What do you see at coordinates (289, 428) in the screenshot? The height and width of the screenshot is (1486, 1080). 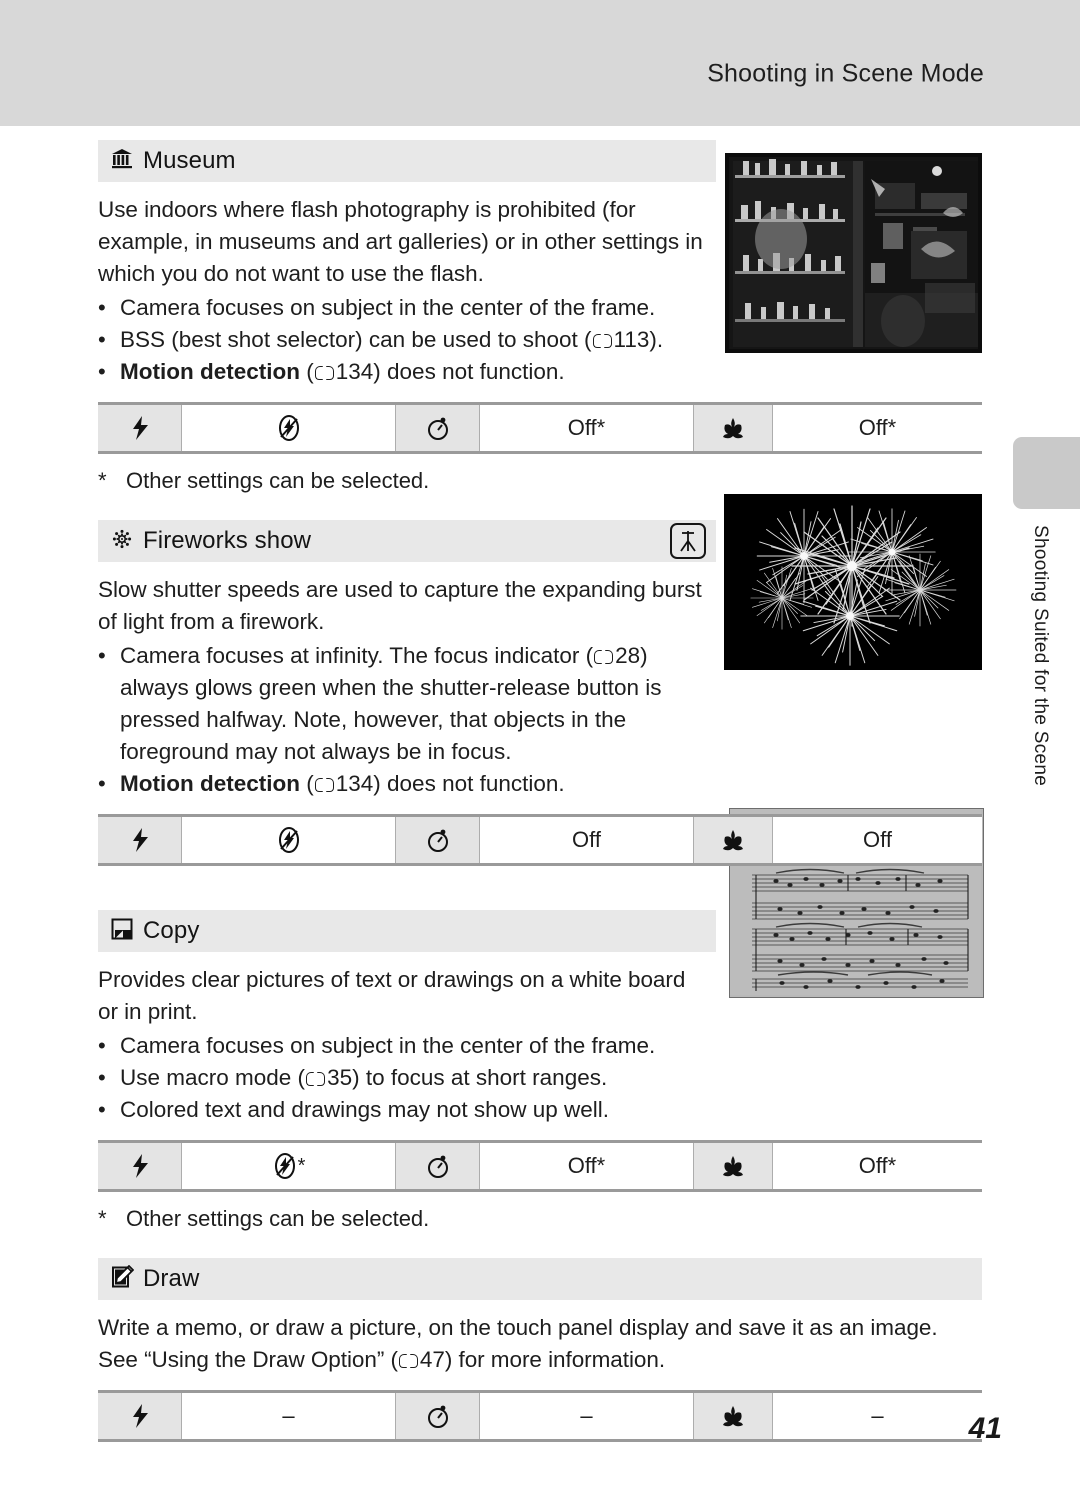 I see `flash-setting-value-museum` at bounding box center [289, 428].